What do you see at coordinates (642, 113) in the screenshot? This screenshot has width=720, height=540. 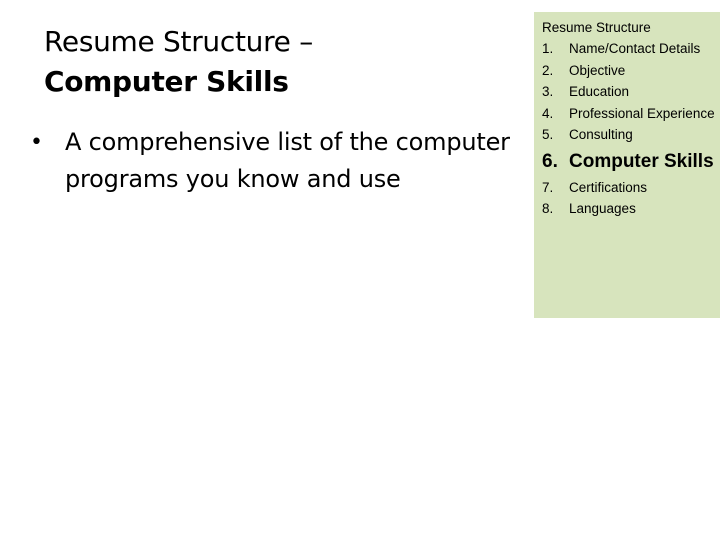 I see `step-label: Professional Experience` at bounding box center [642, 113].